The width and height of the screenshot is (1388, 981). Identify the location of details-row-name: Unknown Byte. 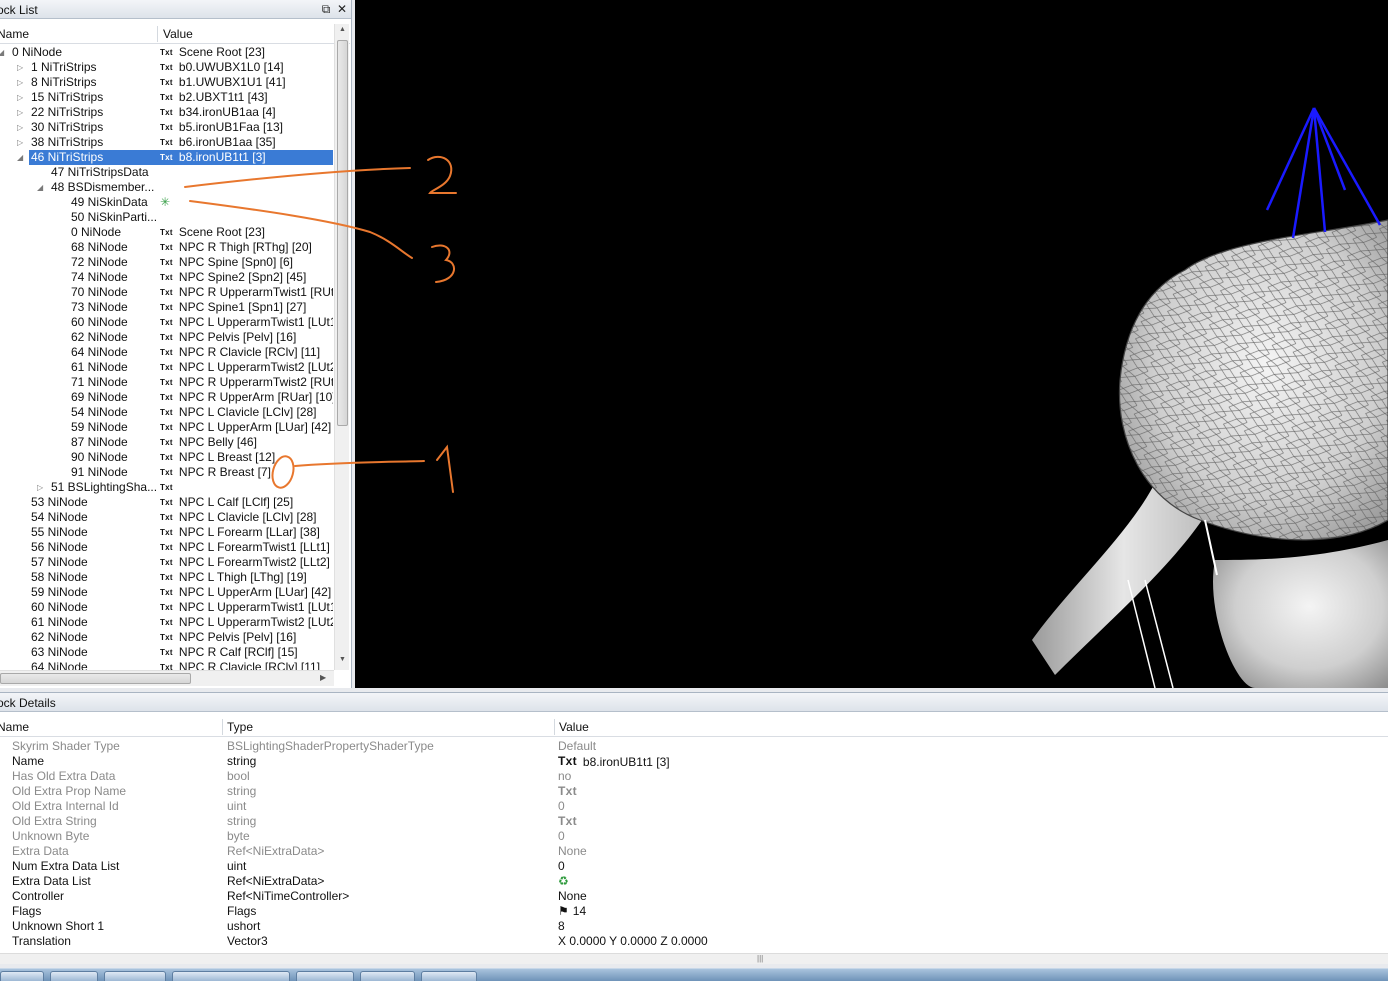
(51, 836).